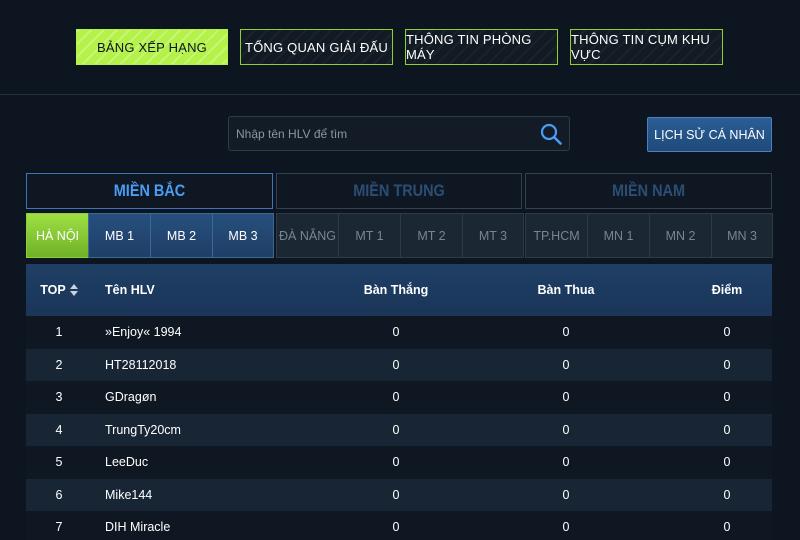  I want to click on rank-cell: 7, so click(59, 527).